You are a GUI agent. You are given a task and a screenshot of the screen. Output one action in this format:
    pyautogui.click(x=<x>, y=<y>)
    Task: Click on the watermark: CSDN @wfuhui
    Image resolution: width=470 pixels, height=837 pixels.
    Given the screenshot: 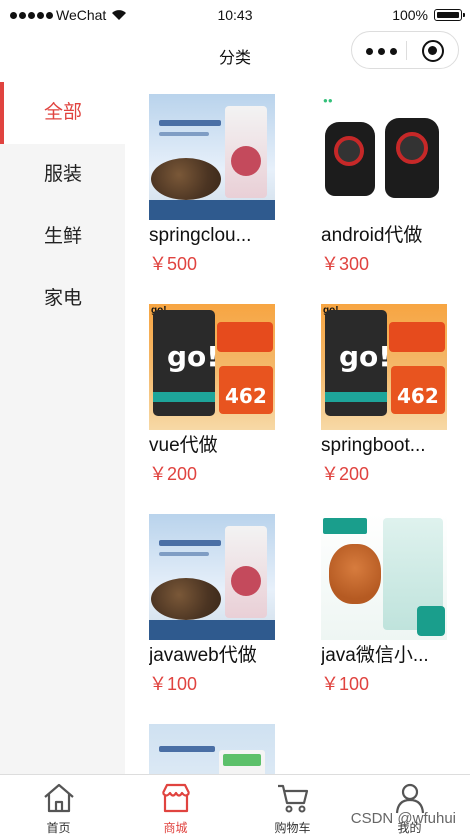 What is the action you would take?
    pyautogui.click(x=403, y=818)
    